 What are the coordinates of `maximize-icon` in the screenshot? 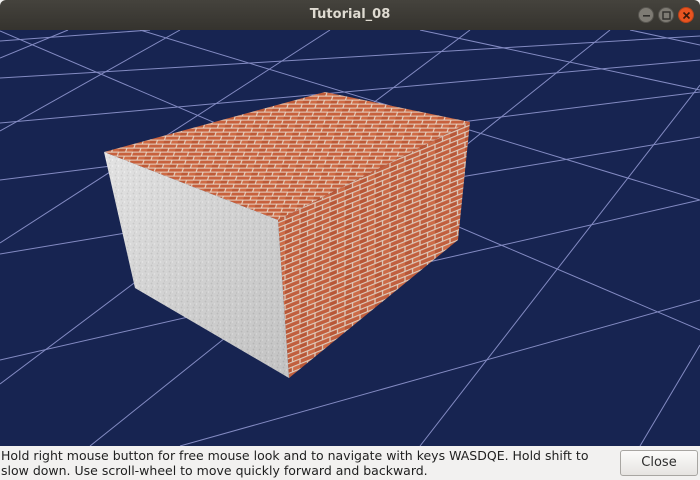 It's located at (666, 15).